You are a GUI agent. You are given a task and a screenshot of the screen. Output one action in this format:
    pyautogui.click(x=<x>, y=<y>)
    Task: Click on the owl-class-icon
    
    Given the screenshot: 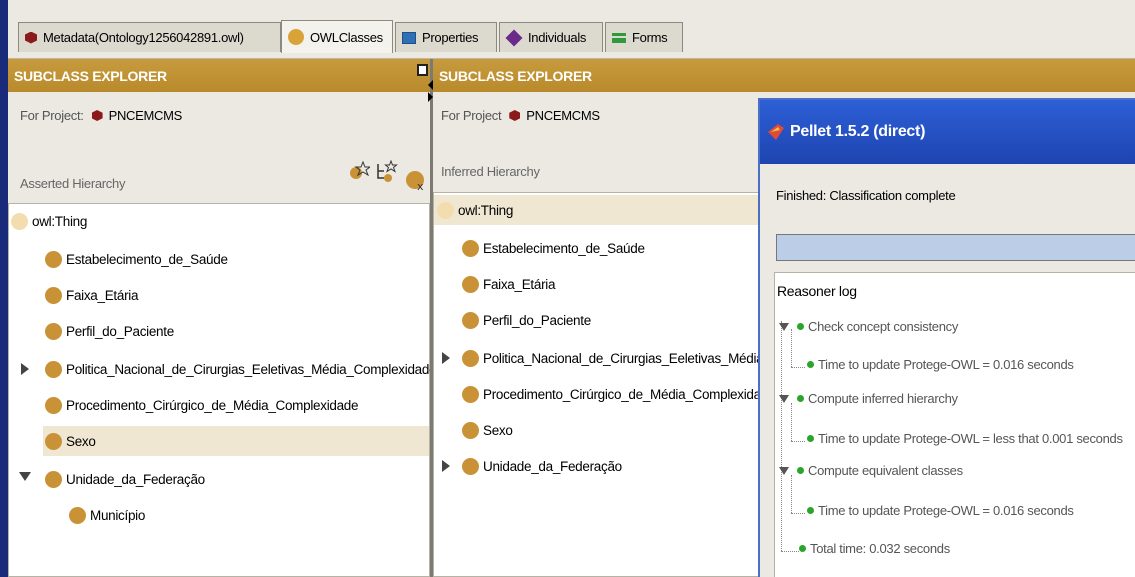 What is the action you would take?
    pyautogui.click(x=296, y=37)
    